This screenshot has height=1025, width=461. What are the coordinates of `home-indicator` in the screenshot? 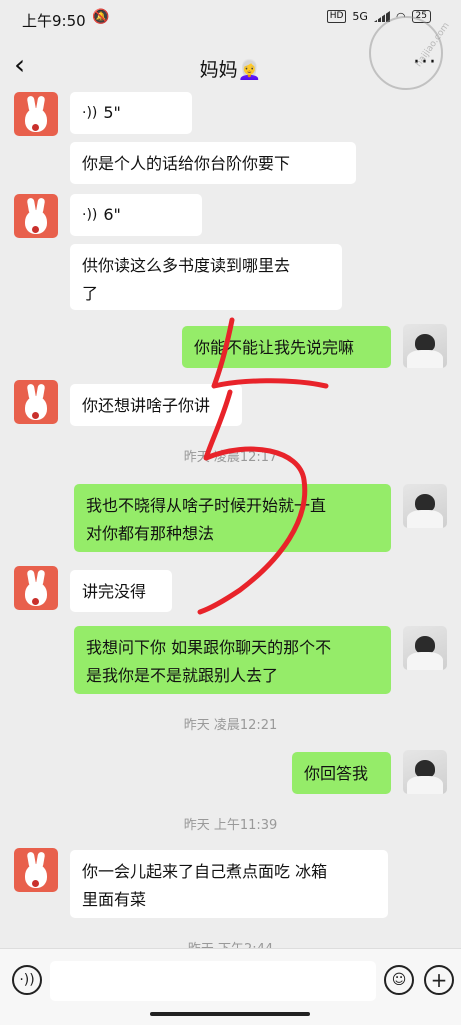 It's located at (230, 1014).